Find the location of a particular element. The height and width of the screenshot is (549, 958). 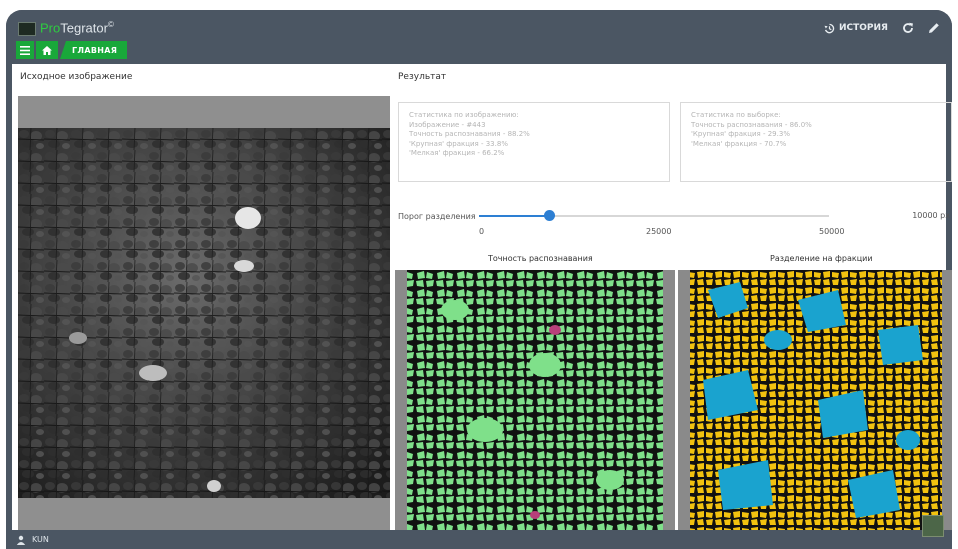

home-icon is located at coordinates (47, 50).